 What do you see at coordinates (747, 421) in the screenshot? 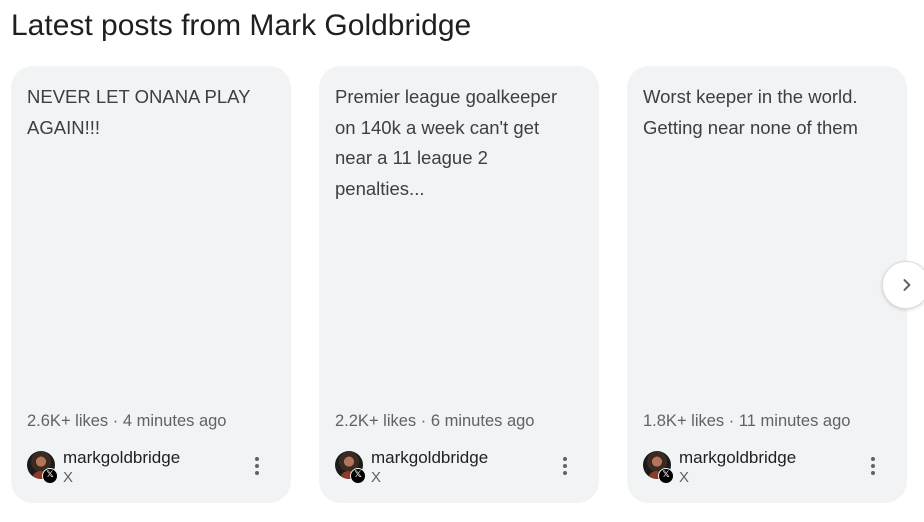
I see `post-meta: 1.8K+ likes · 11 minutes ago` at bounding box center [747, 421].